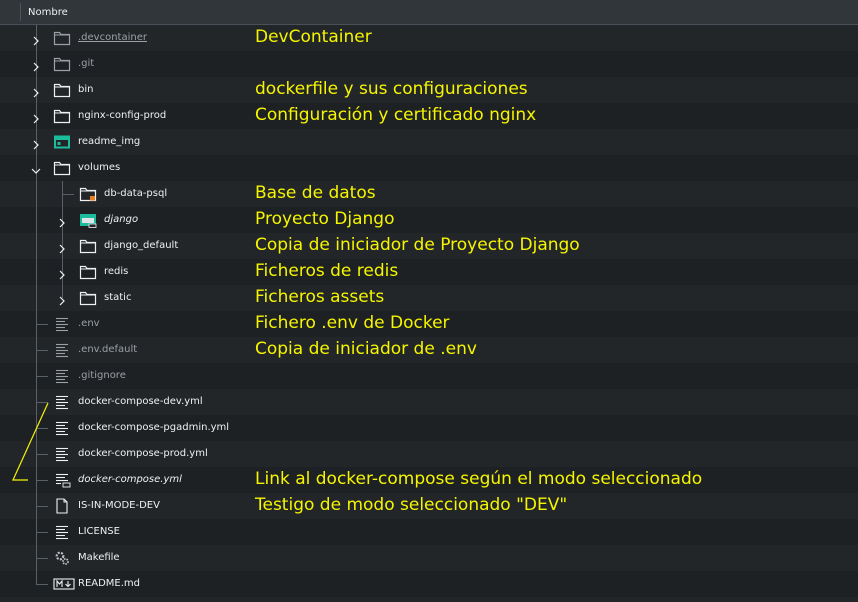 The image size is (858, 602). I want to click on file-name: bin, so click(86, 89).